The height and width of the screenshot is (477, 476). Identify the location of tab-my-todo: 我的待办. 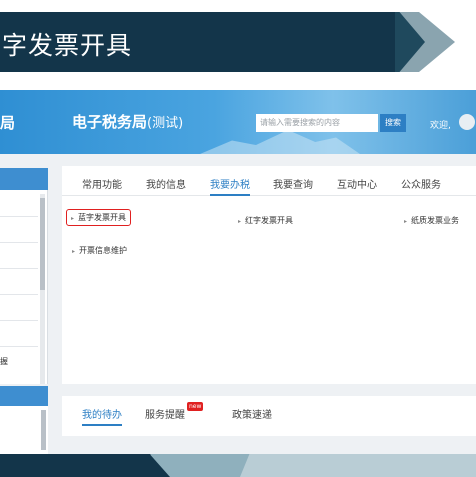
(102, 416).